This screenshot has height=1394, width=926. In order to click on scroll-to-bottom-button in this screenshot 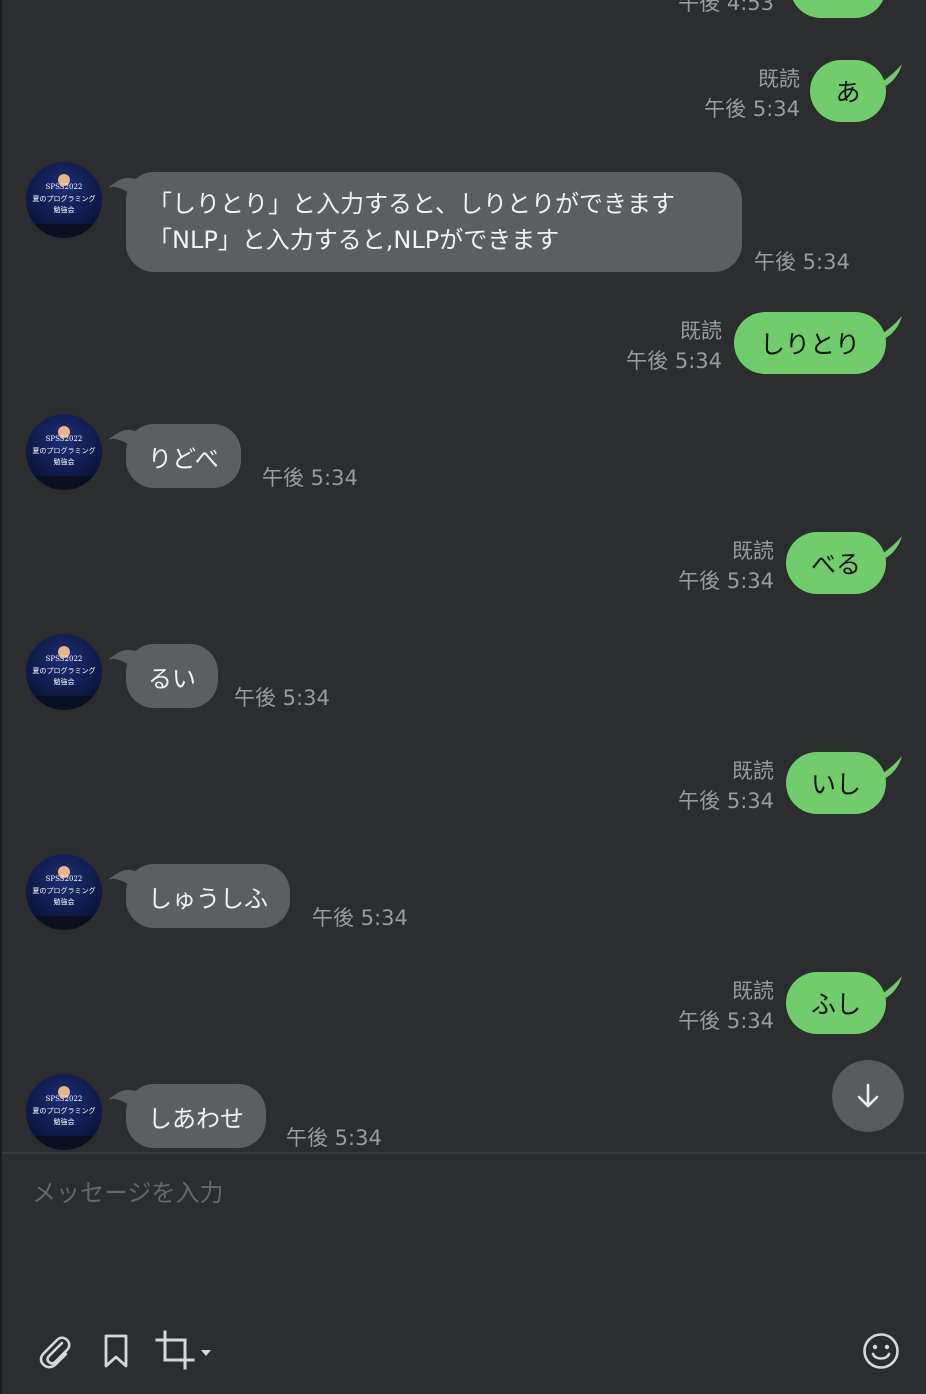, I will do `click(868, 1096)`.